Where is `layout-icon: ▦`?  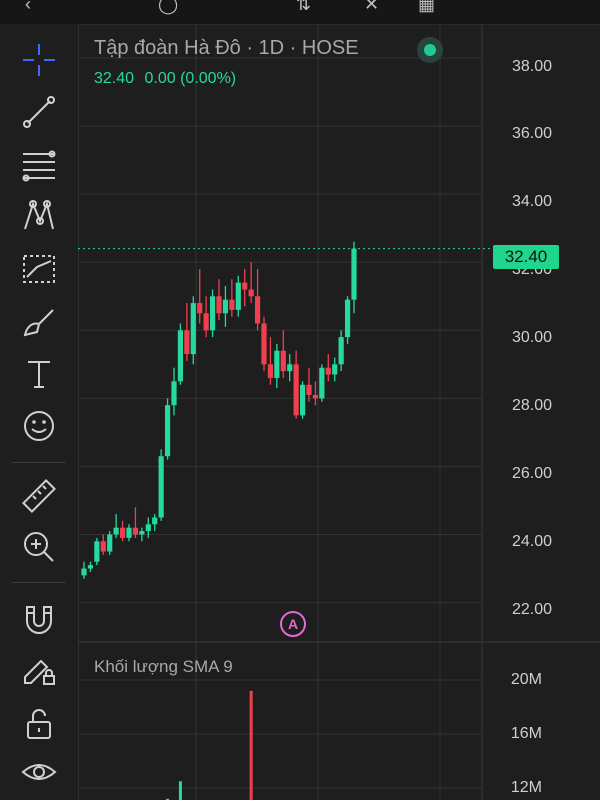
layout-icon: ▦ is located at coordinates (426, 7).